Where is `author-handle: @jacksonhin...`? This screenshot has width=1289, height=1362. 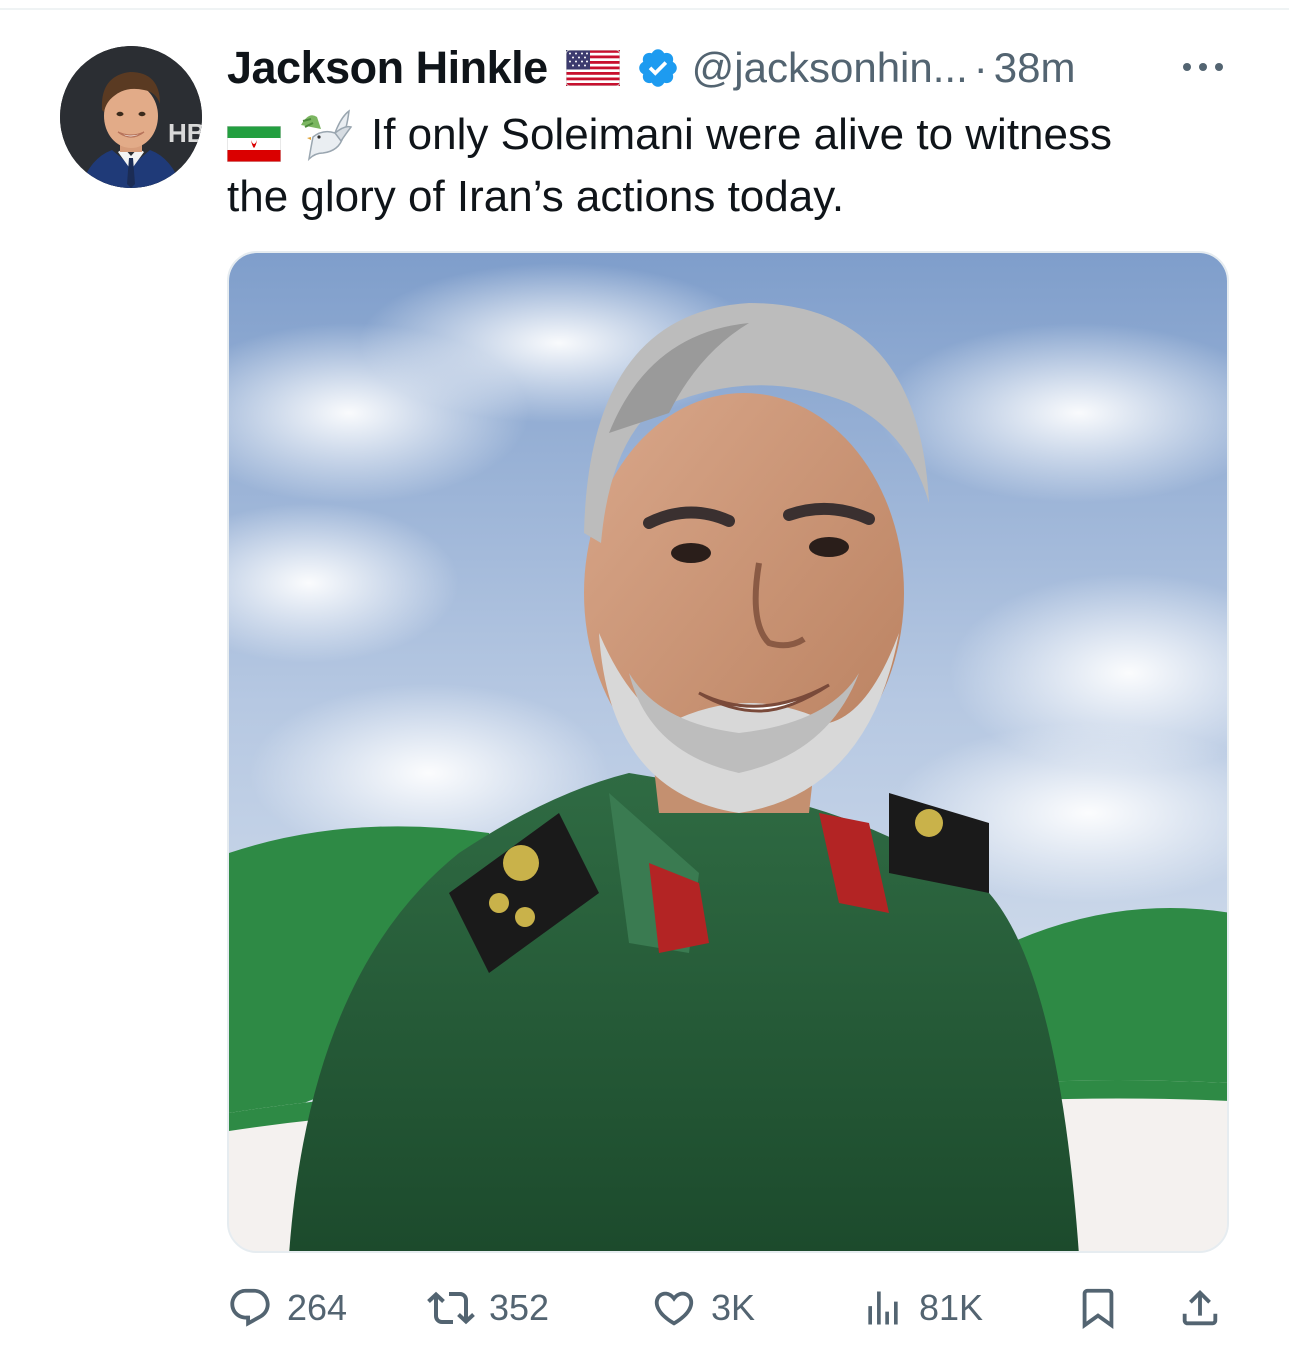 author-handle: @jacksonhin... is located at coordinates (830, 68).